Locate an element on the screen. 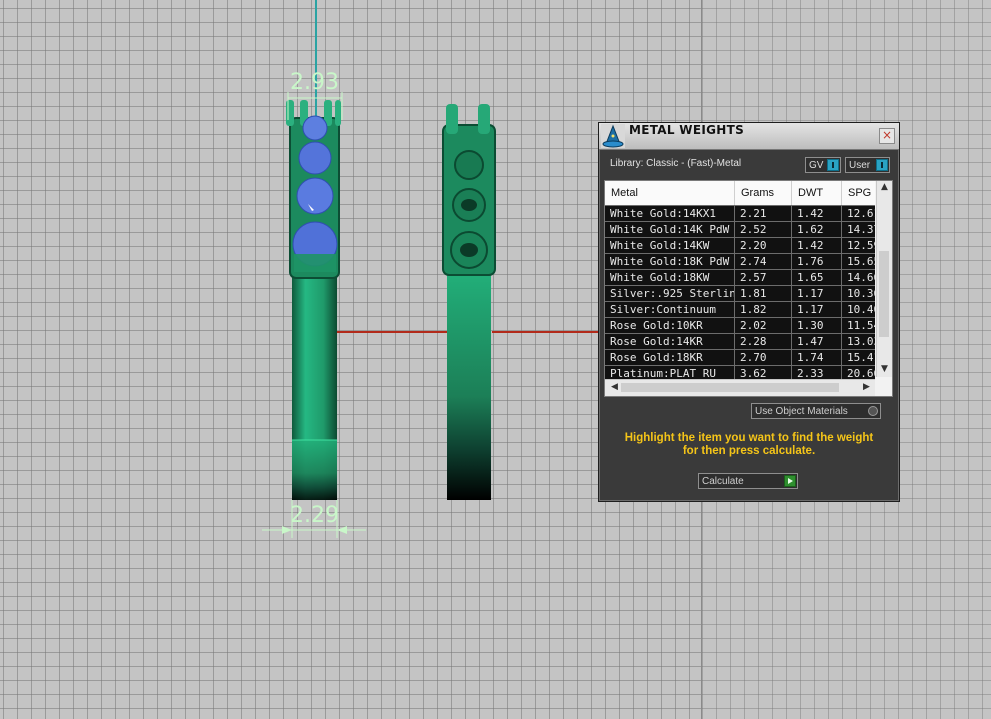 This screenshot has height=719, width=991. cell-metal: Silver:Continuum is located at coordinates (670, 309).